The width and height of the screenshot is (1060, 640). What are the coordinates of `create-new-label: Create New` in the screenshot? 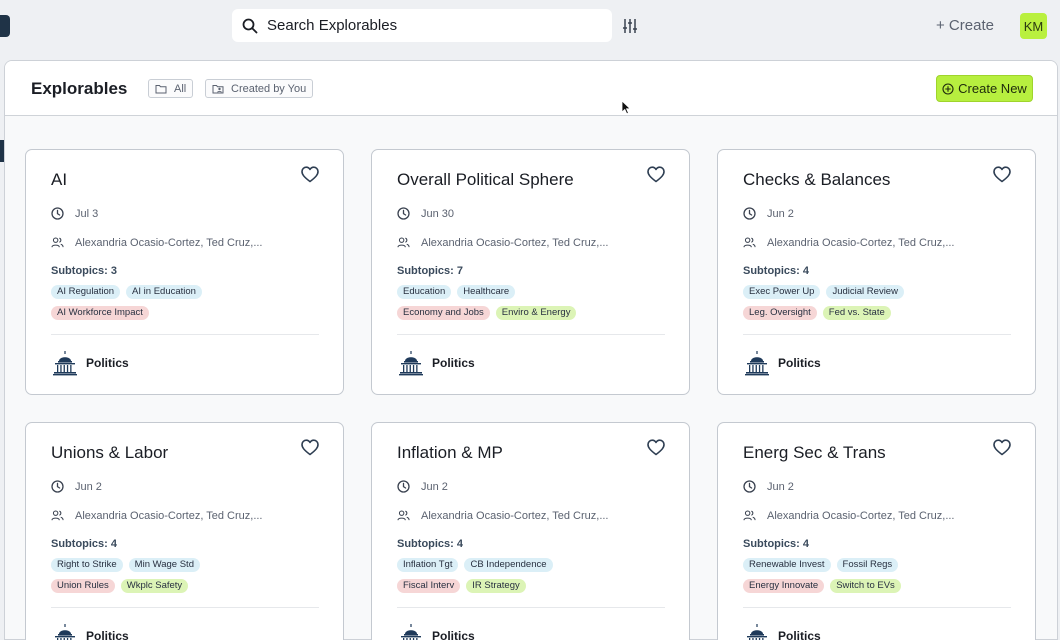 It's located at (992, 88).